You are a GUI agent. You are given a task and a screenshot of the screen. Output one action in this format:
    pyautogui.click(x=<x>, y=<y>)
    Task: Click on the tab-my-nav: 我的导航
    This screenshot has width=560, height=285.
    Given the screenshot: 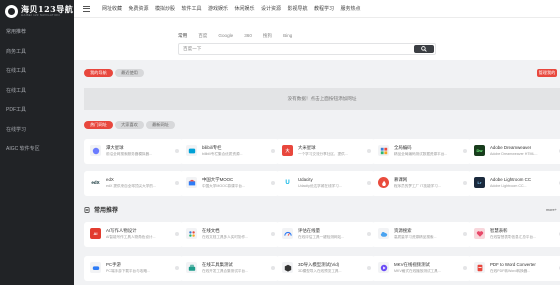 What is the action you would take?
    pyautogui.click(x=98, y=73)
    